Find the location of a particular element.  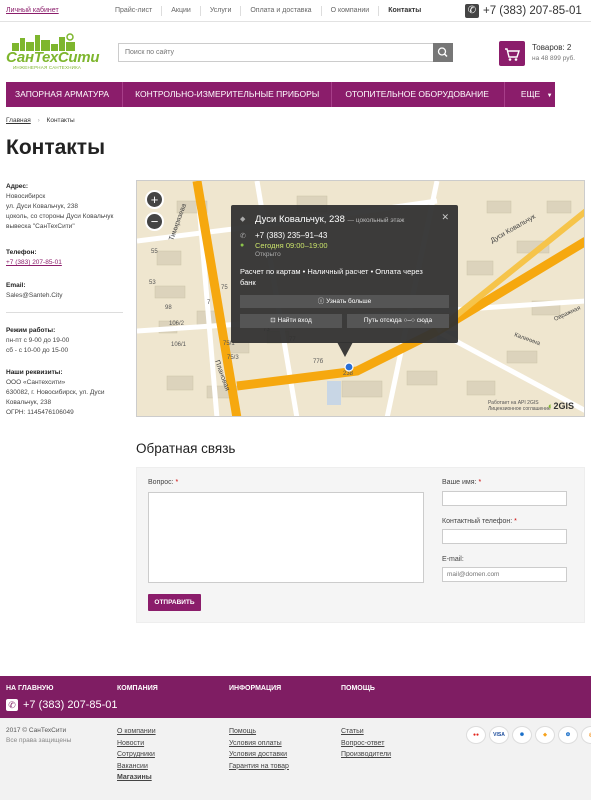

cart-button is located at coordinates (512, 53).